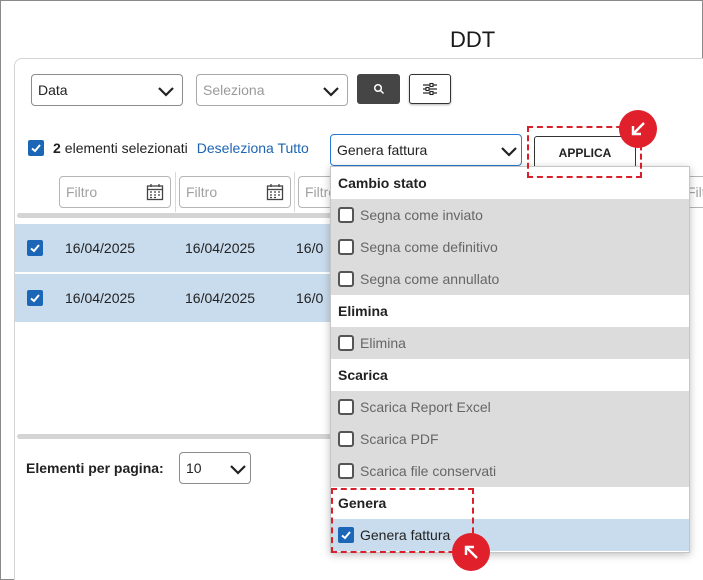  What do you see at coordinates (126, 148) in the screenshot?
I see `selected-label: elementi selezionati` at bounding box center [126, 148].